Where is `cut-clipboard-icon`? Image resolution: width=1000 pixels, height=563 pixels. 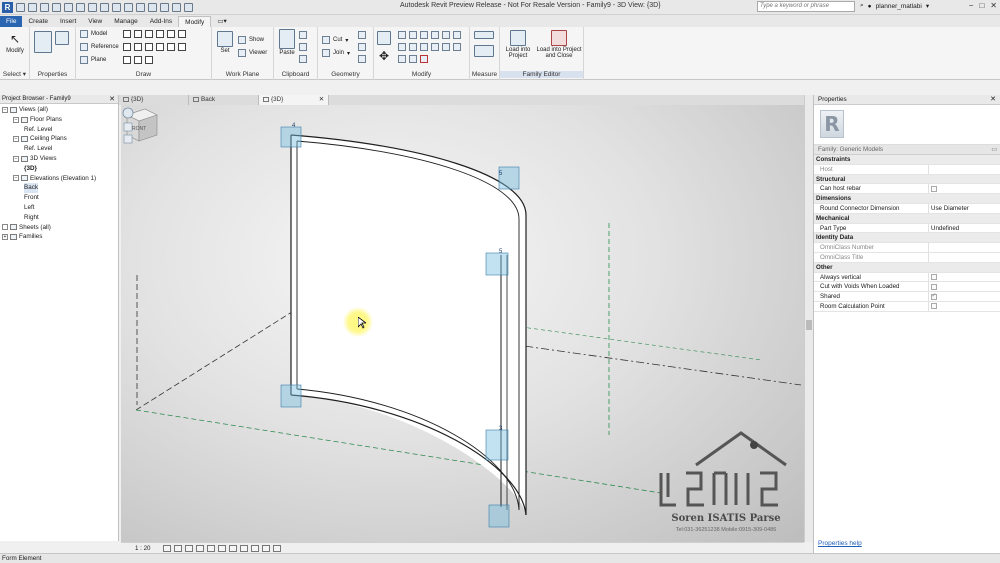 cut-clipboard-icon is located at coordinates (303, 47).